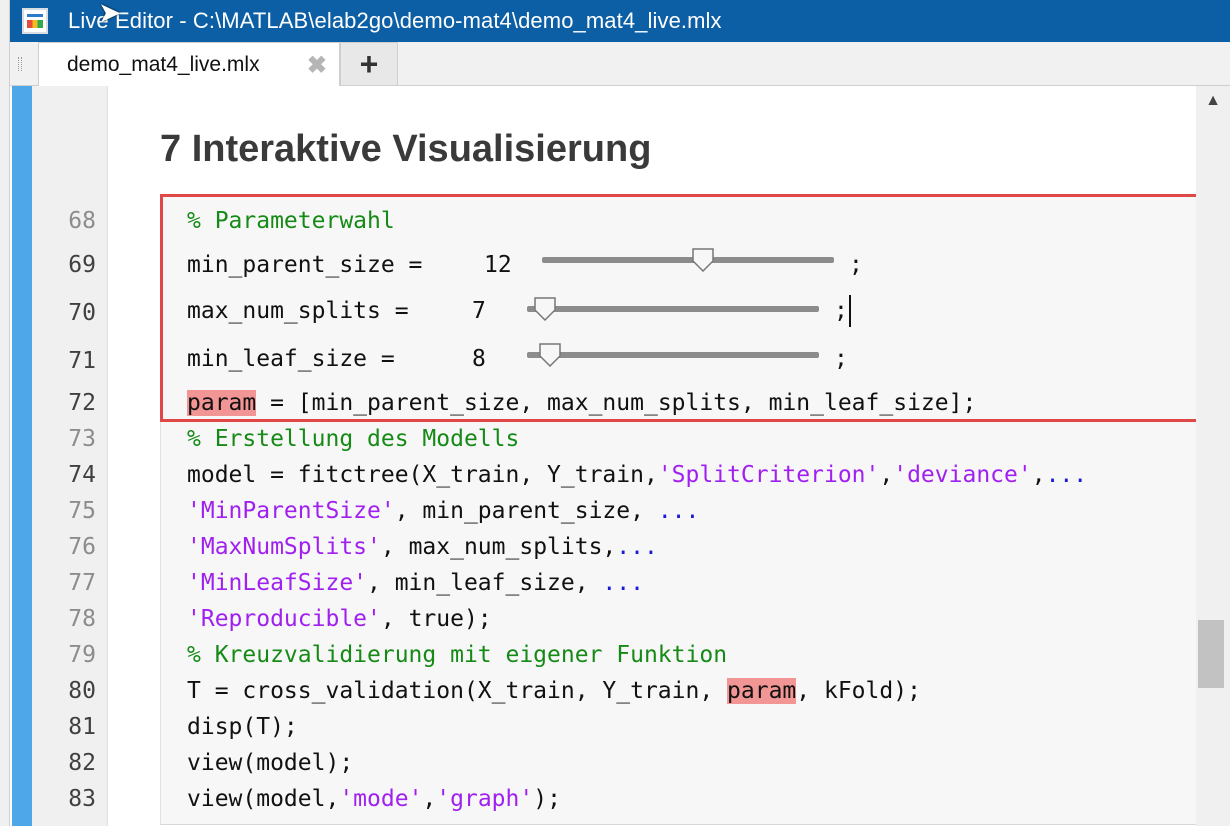  Describe the element at coordinates (291, 511) in the screenshot. I see `string-literal: 'MinParentSize'` at that location.